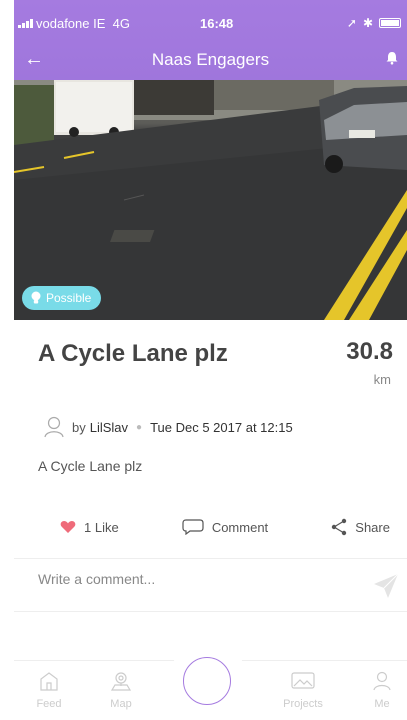  I want to click on share-icon, so click(339, 527).